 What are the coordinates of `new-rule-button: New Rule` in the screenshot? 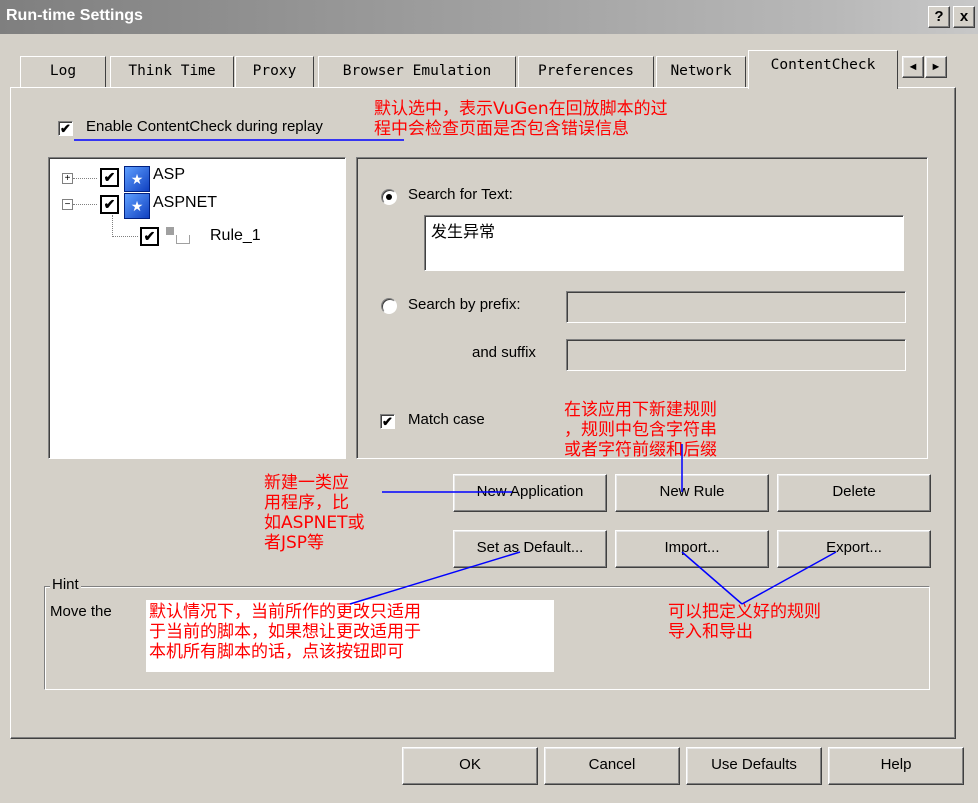 It's located at (692, 493).